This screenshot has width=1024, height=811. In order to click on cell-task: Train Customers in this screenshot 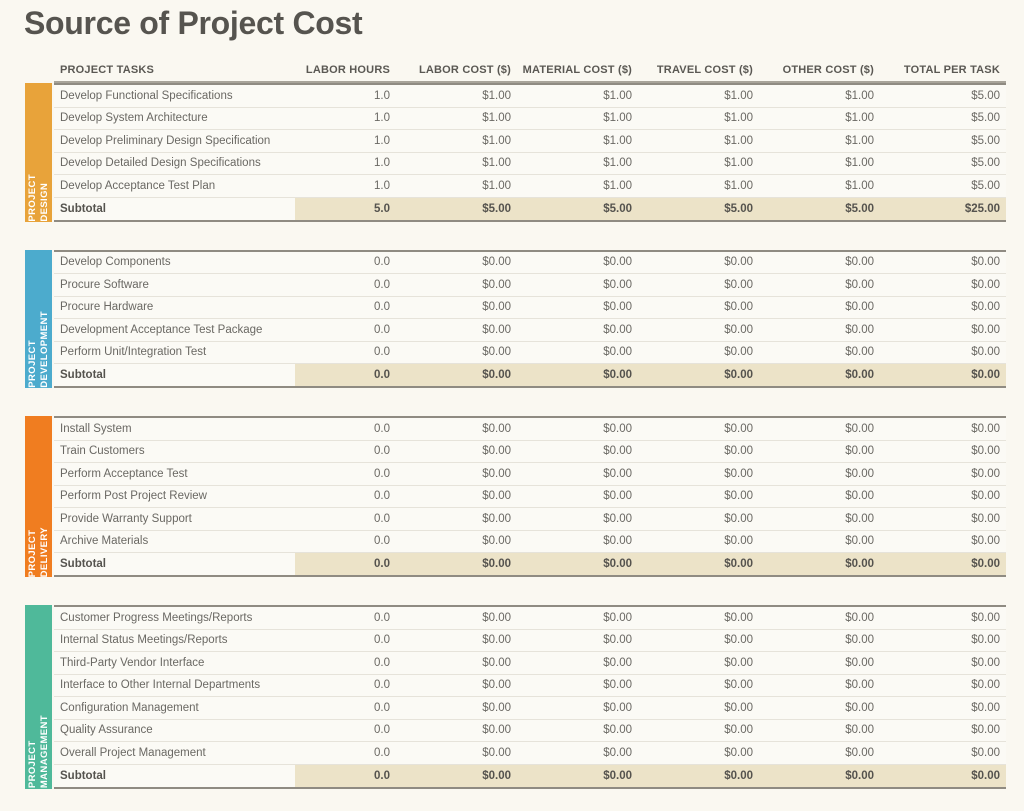, I will do `click(174, 451)`.